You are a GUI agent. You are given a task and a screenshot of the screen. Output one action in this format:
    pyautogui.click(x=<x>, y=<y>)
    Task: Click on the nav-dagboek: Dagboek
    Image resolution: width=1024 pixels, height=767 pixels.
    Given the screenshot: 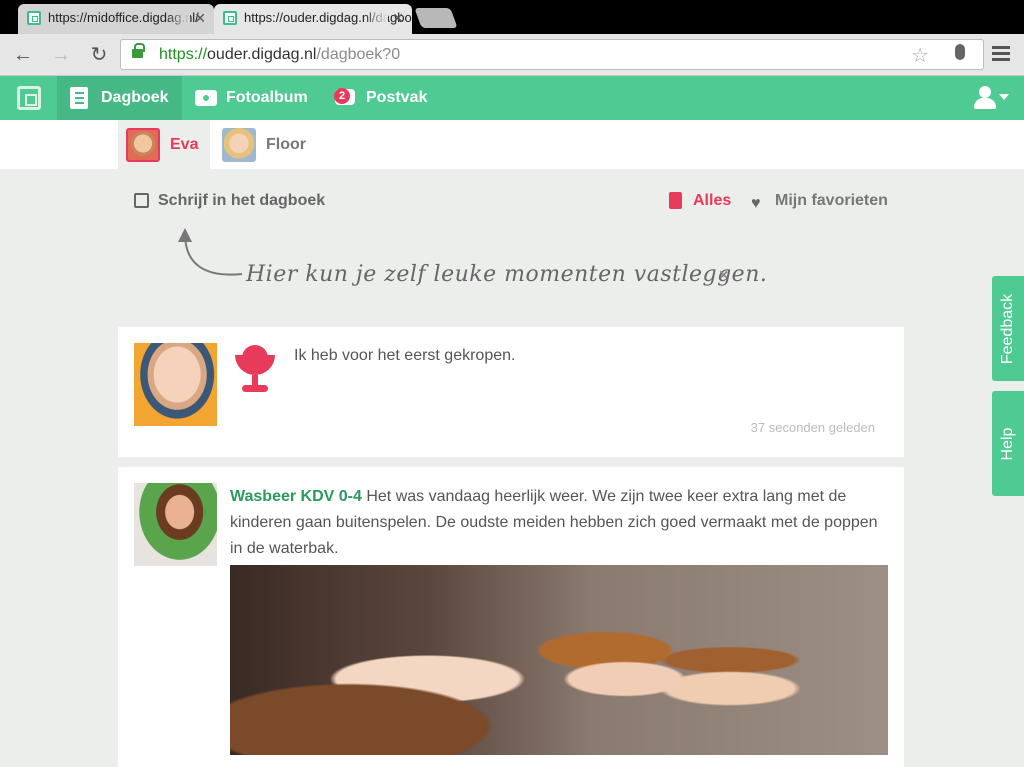 What is the action you would take?
    pyautogui.click(x=119, y=98)
    